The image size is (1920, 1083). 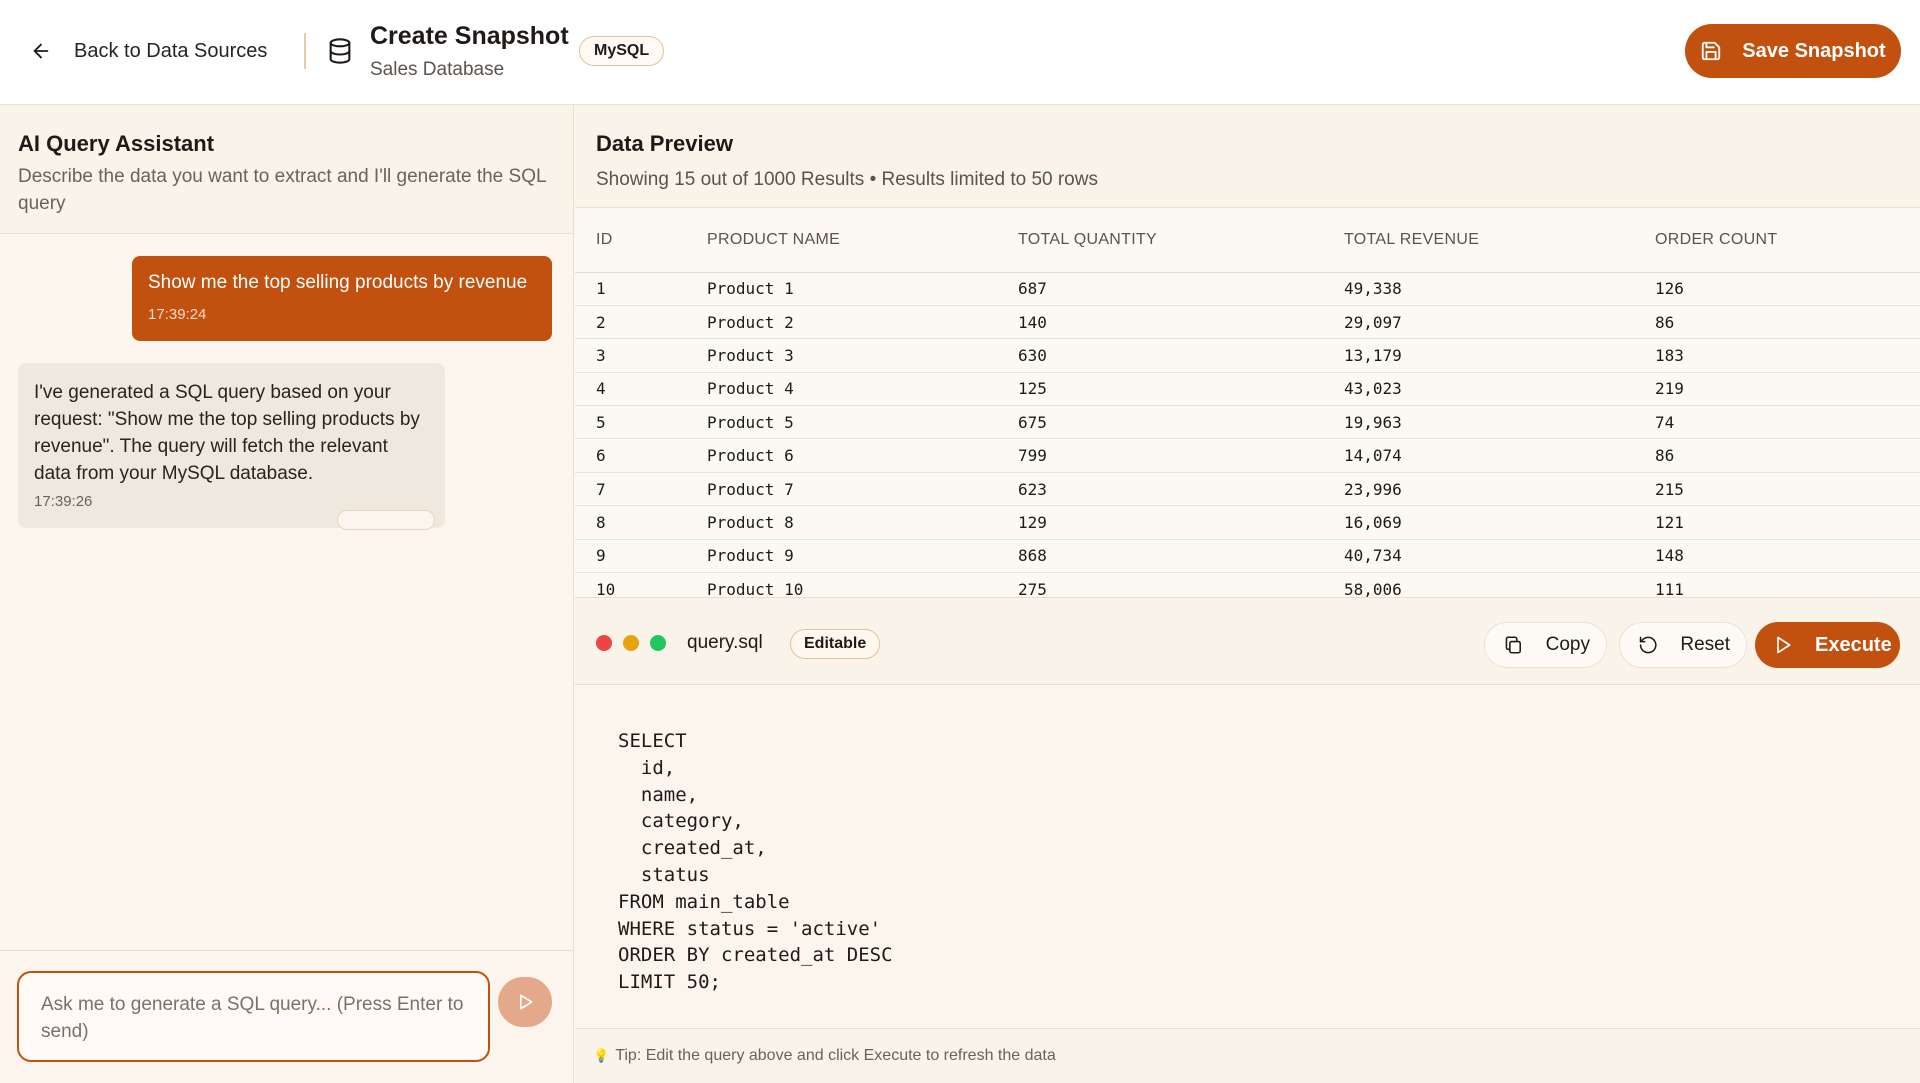 I want to click on send-button, so click(x=525, y=1002).